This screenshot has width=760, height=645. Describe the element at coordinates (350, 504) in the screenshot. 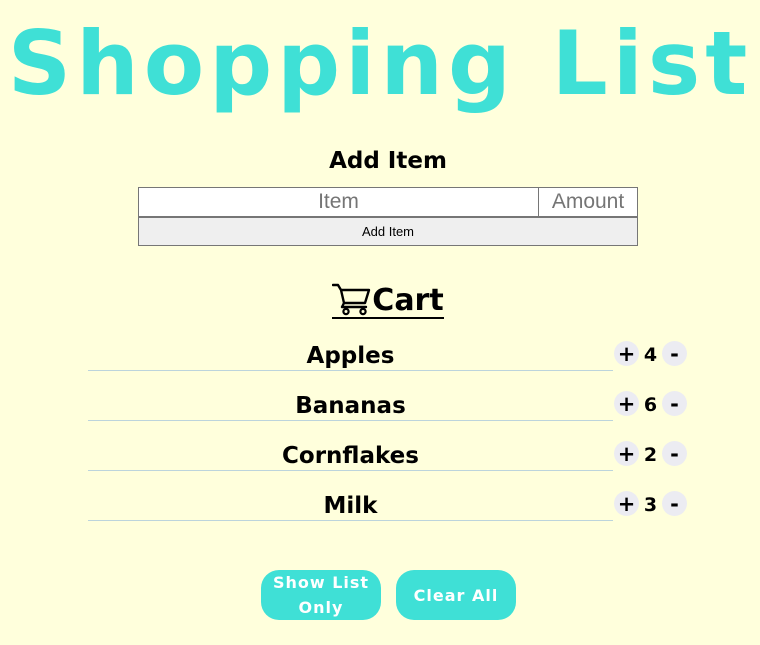

I see `cart-item-name: Milk` at that location.